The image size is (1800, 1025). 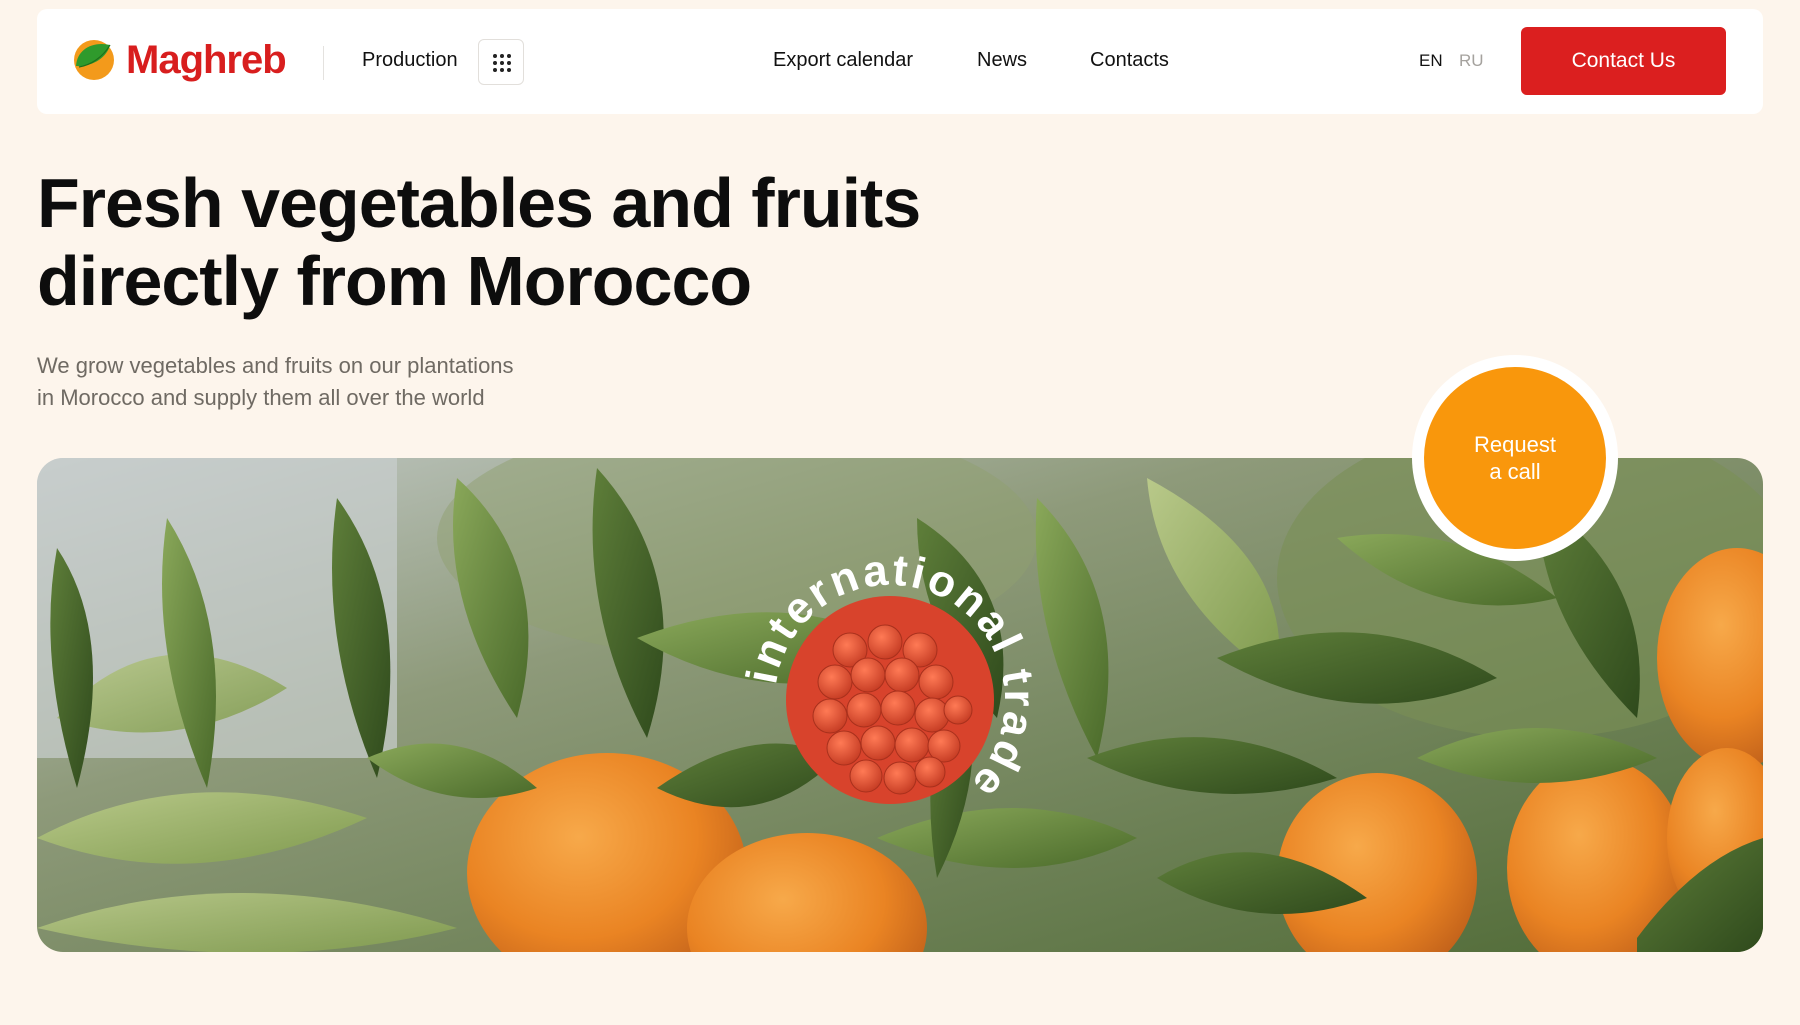 I want to click on request-call-button: Request a call, so click(x=1515, y=458).